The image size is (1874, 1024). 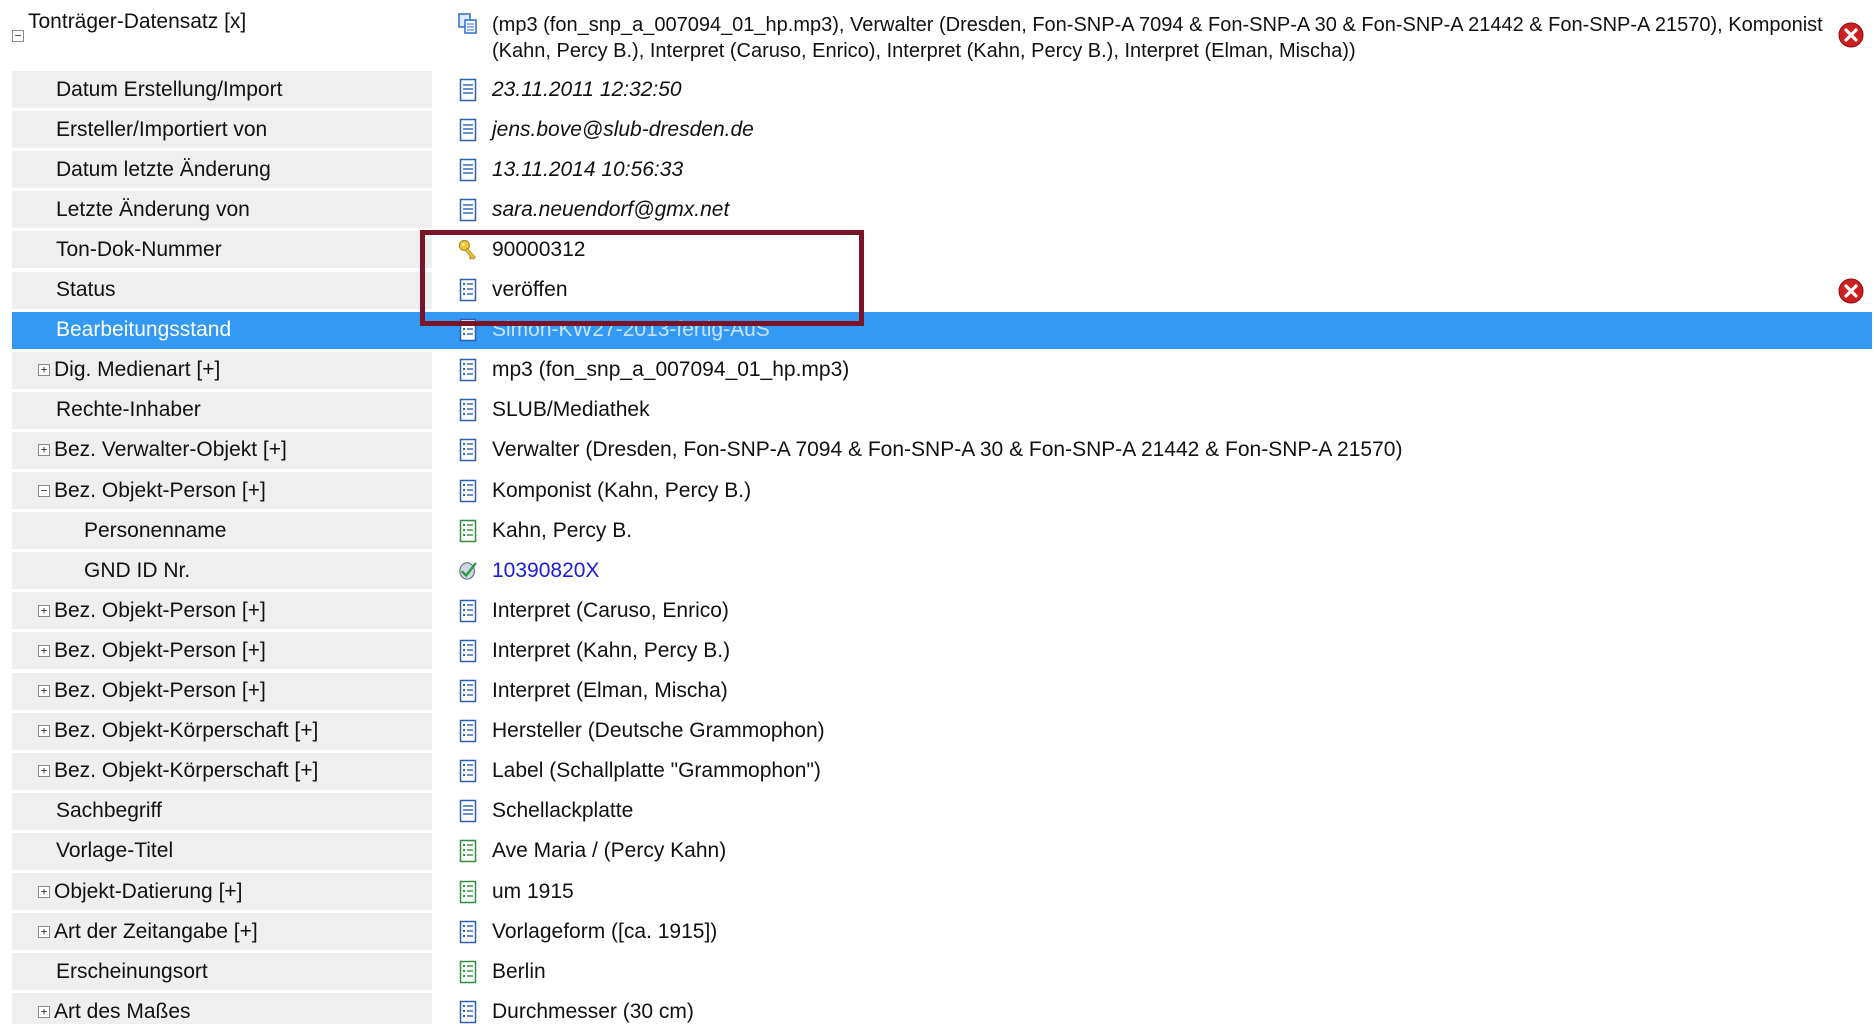 I want to click on field-row-datum-letzte-aenderung: Datum letzte Änderung 13.11.2014 10:56:33, so click(x=942, y=170).